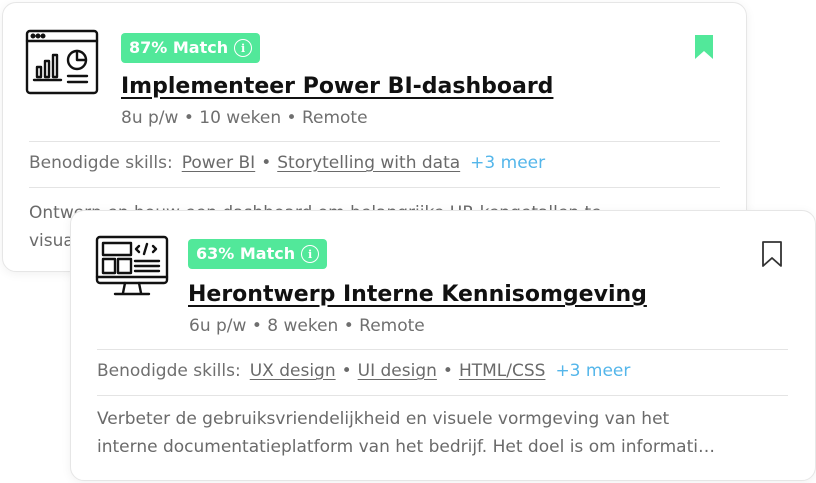  I want to click on match-badge: 63% Match i, so click(258, 254).